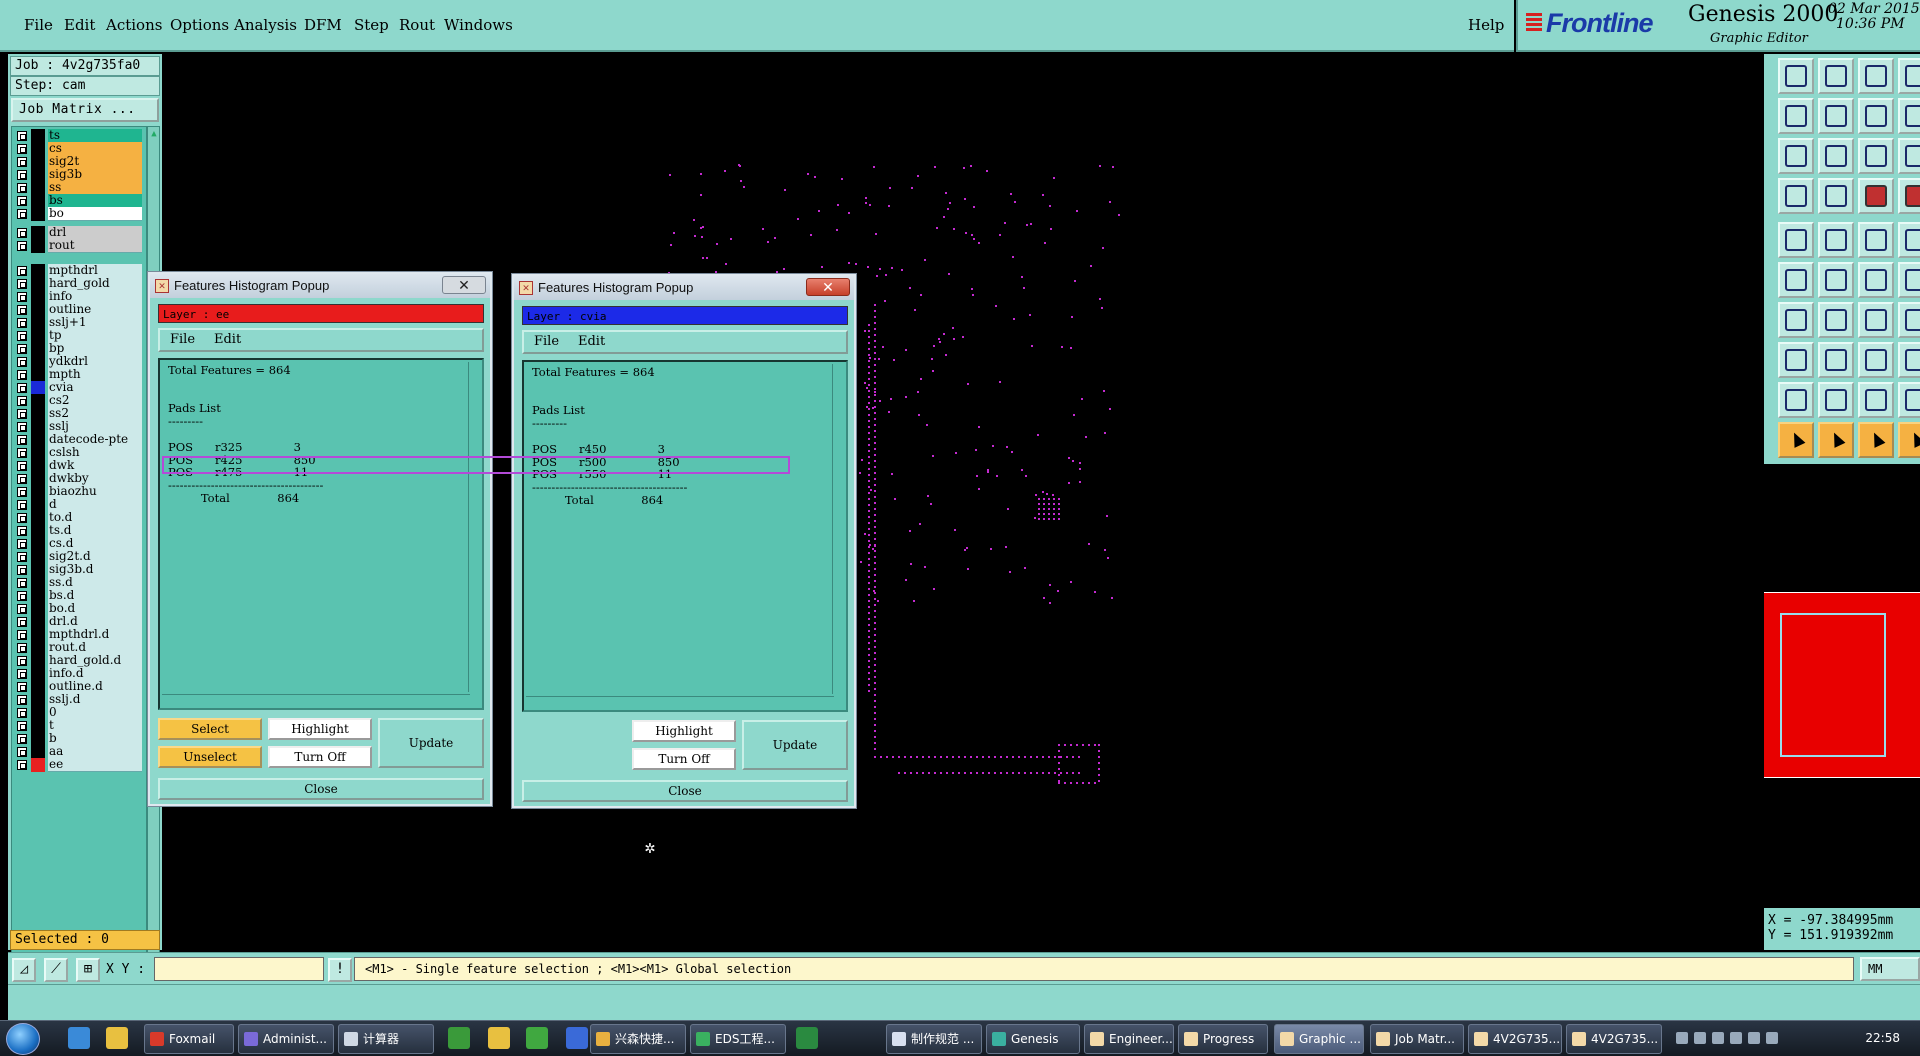 This screenshot has width=1920, height=1056. Describe the element at coordinates (95, 765) in the screenshot. I see `layer-name: ee` at that location.